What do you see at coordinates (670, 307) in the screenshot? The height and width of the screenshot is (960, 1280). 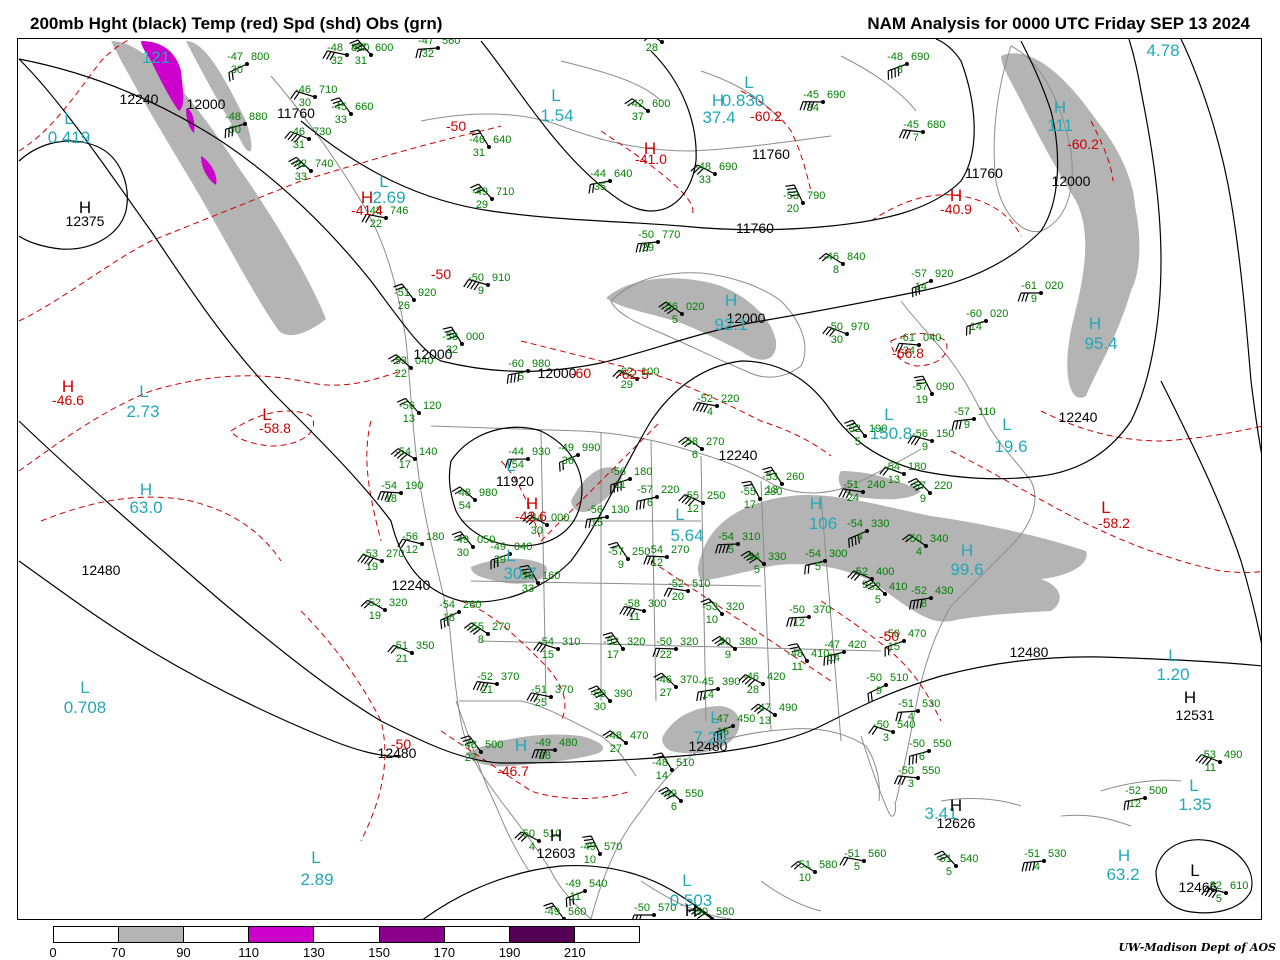 I see `obs-temperature: -56` at bounding box center [670, 307].